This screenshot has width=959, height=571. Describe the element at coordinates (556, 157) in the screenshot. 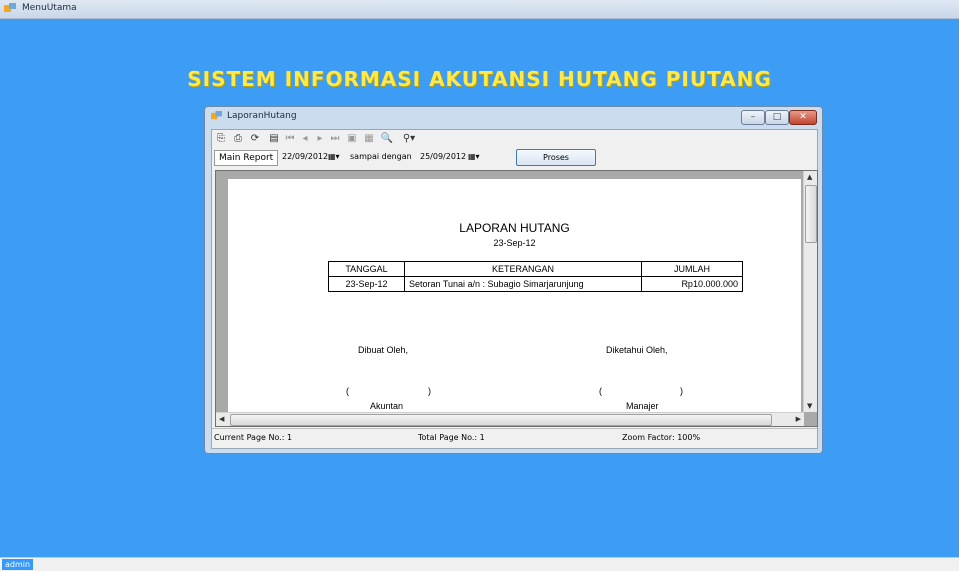

I see `proses-button: Proses` at that location.